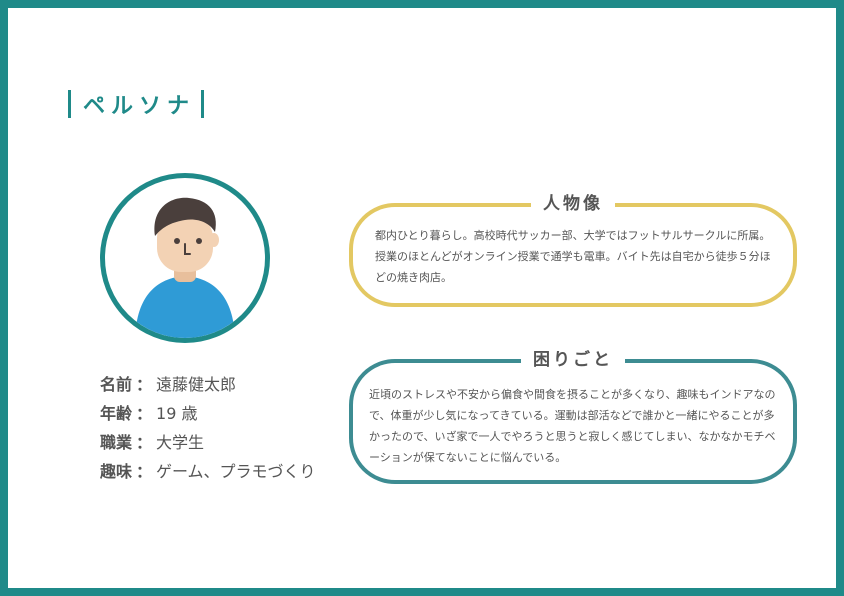  What do you see at coordinates (203, 104) in the screenshot?
I see `title-right-bar` at bounding box center [203, 104].